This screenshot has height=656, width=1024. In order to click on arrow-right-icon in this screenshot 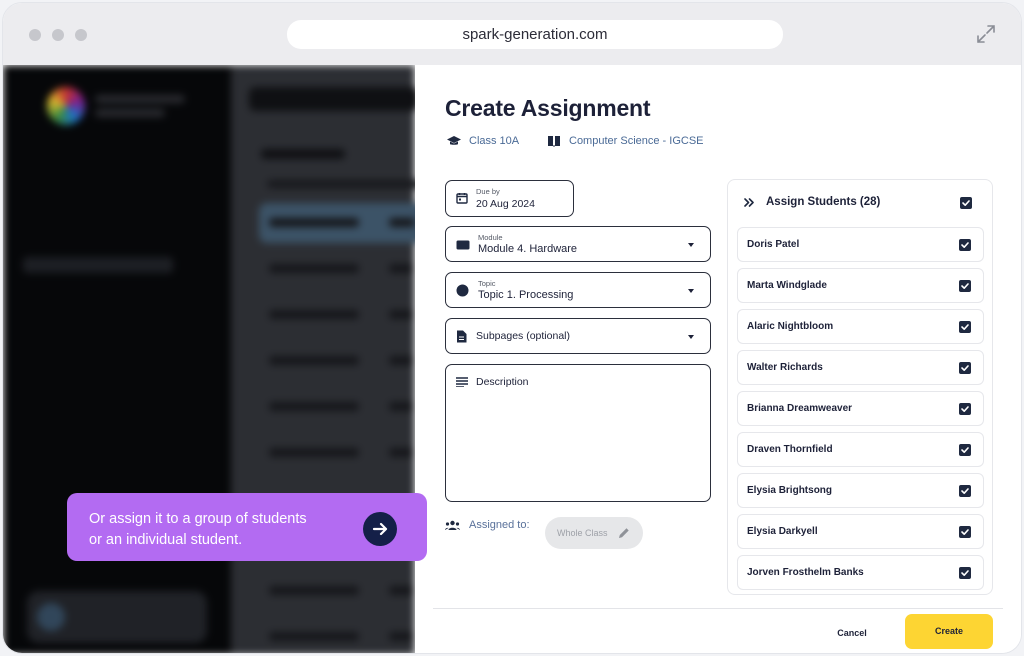, I will do `click(380, 529)`.